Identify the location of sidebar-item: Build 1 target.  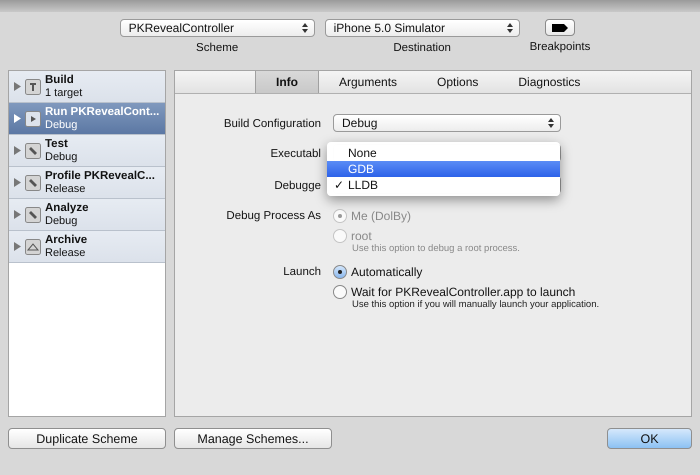
(87, 87).